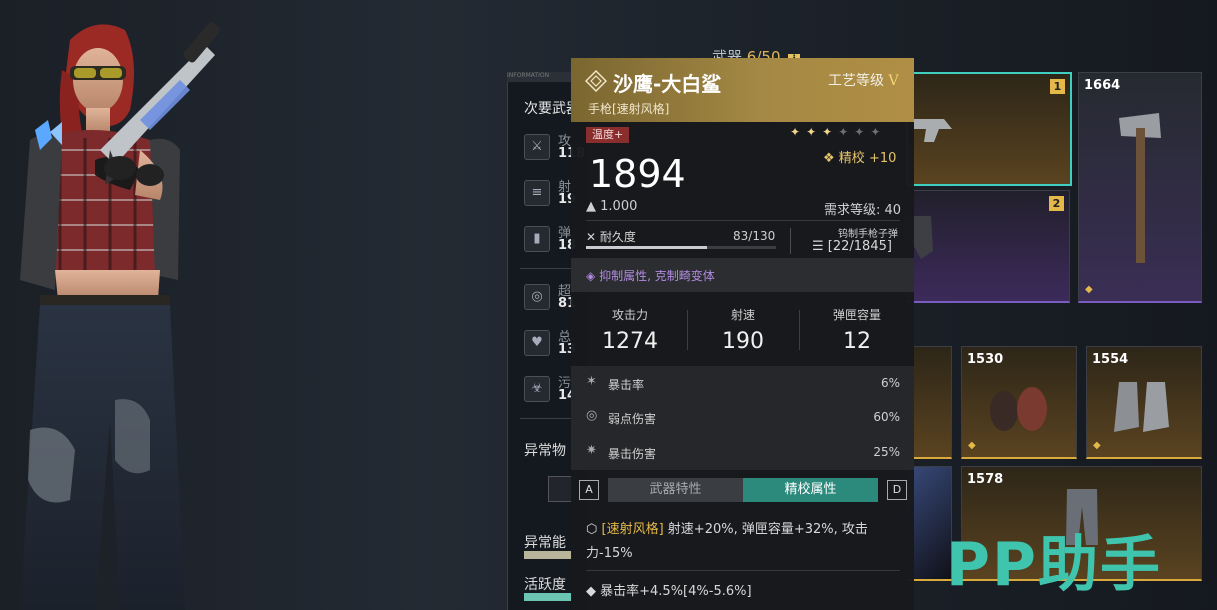 The width and height of the screenshot is (1217, 610). What do you see at coordinates (856, 315) in the screenshot?
I see `mag-label: 弹匣容量` at bounding box center [856, 315].